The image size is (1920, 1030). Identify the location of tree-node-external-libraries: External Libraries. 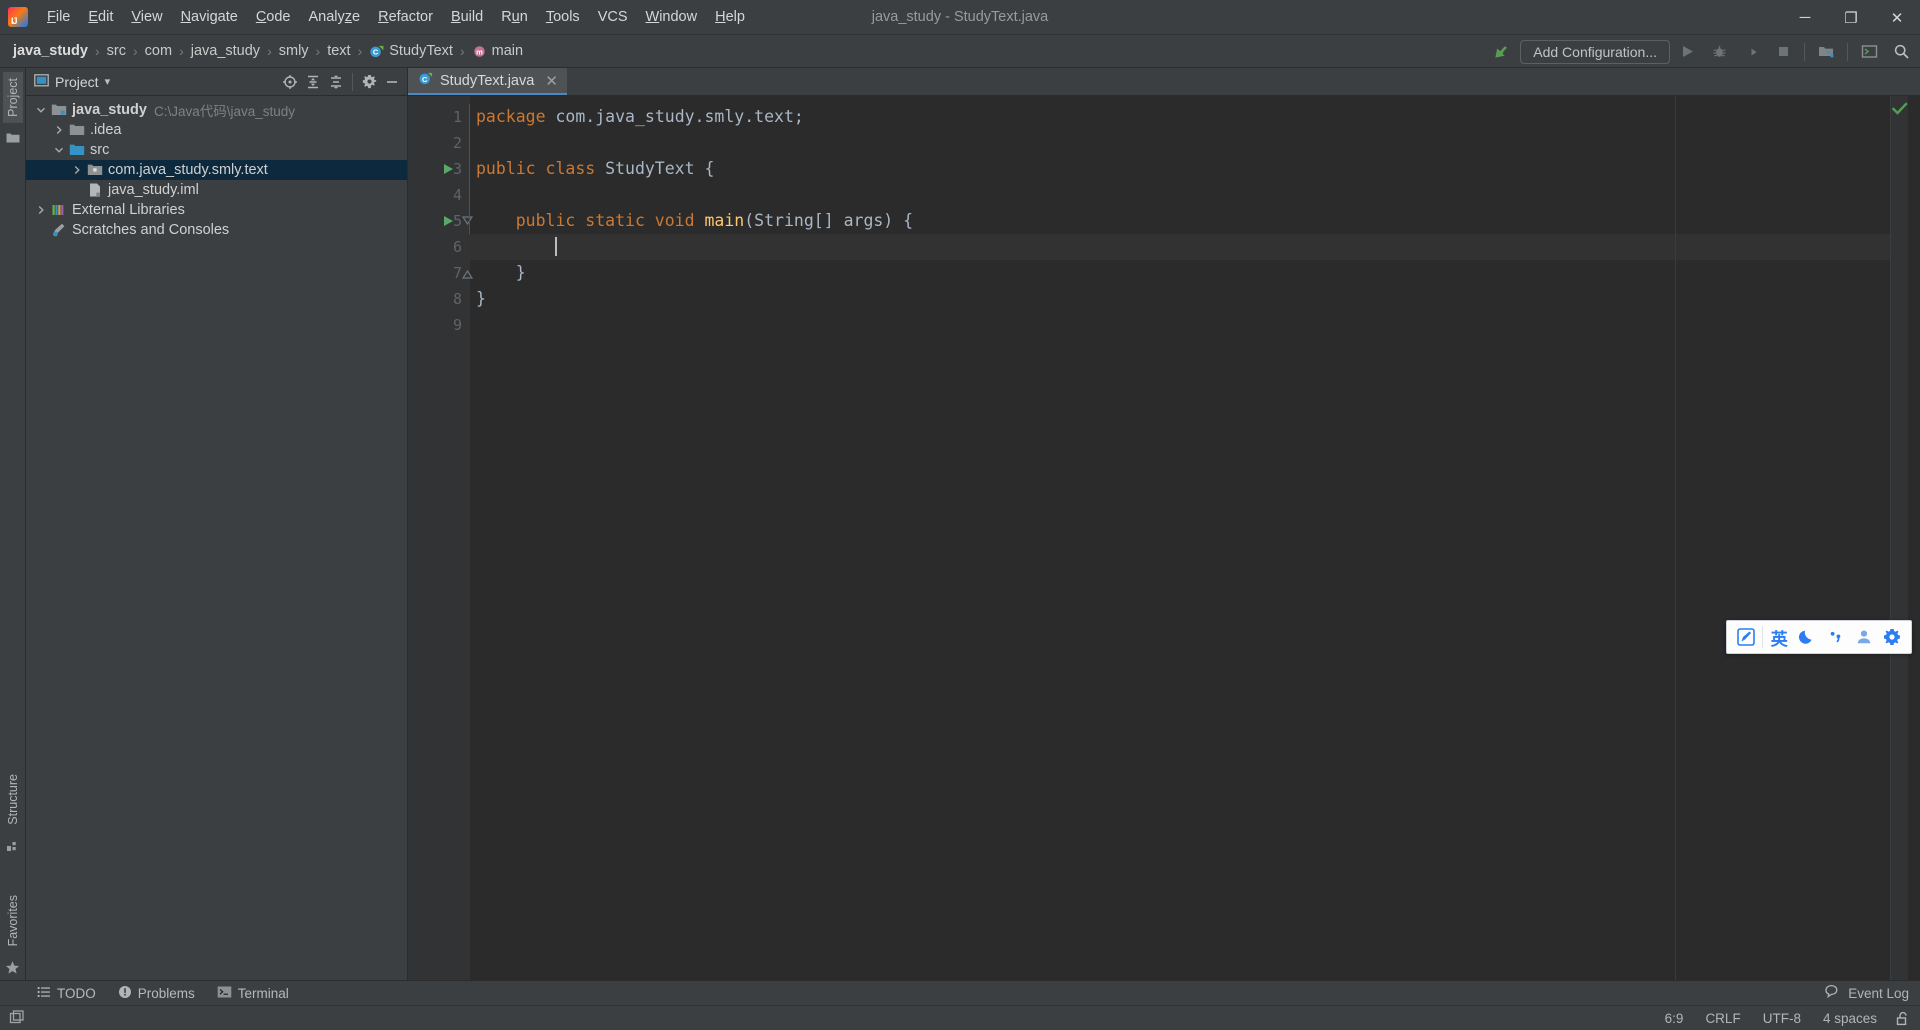
(216, 210).